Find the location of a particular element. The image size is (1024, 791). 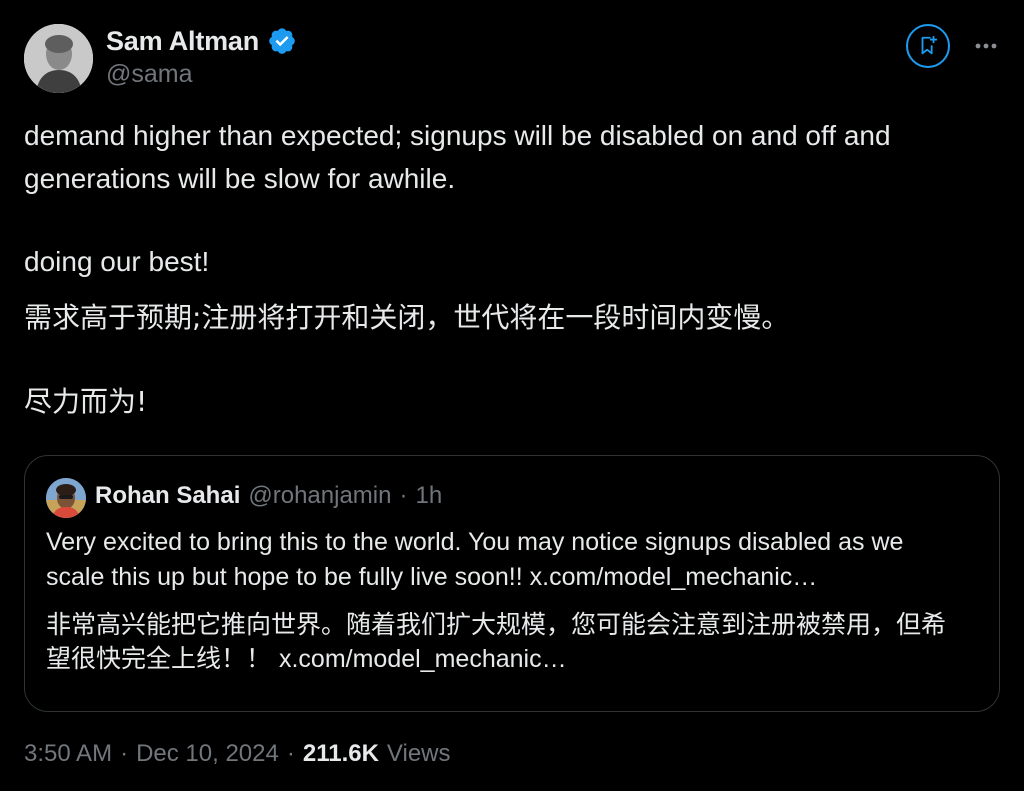

quote-avatar is located at coordinates (66, 498).